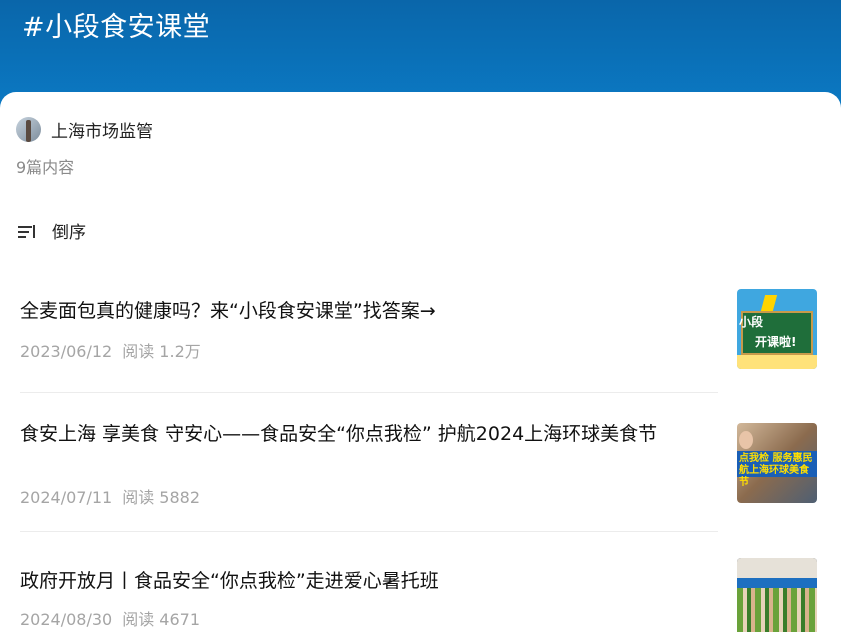 Image resolution: width=841 pixels, height=632 pixels. I want to click on article-views: 阅读 5882, so click(161, 497).